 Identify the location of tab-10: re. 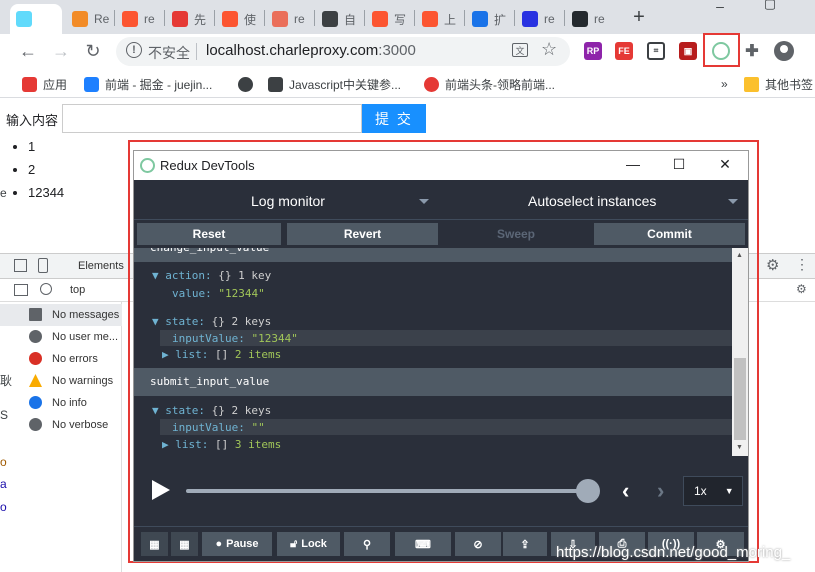
(540, 19).